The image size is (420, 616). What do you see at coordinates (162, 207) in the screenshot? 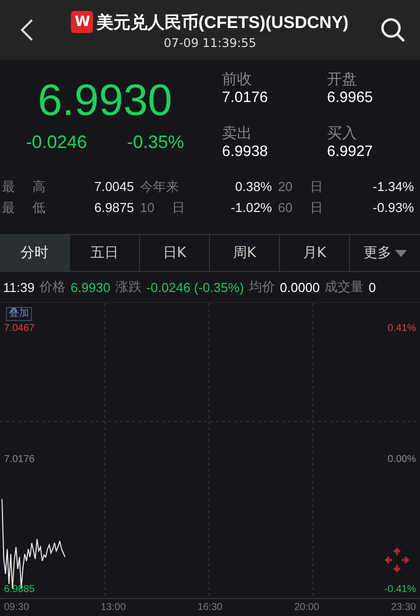
I see `stat-label: 10 日` at bounding box center [162, 207].